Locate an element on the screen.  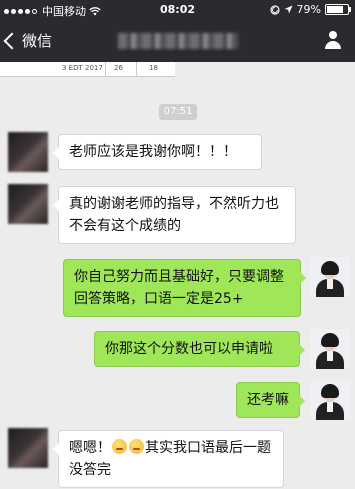
back-label: 微信 is located at coordinates (37, 41).